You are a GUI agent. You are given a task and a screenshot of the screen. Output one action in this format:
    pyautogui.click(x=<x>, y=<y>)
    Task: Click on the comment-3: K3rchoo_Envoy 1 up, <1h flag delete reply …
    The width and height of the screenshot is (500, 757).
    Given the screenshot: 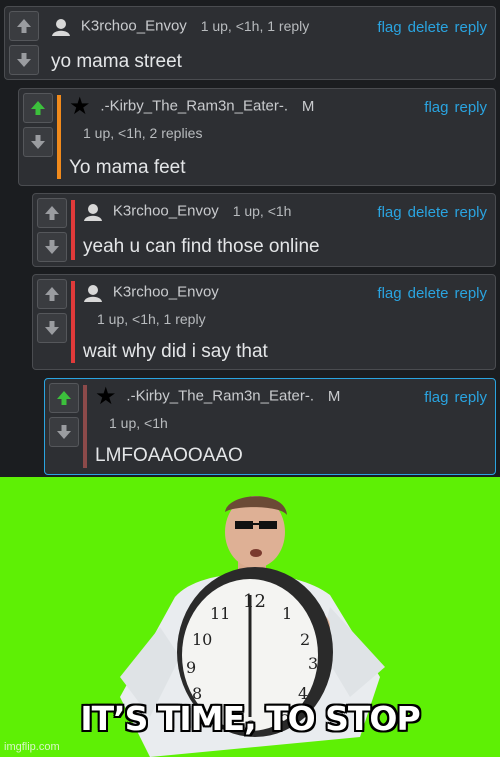 What is the action you would take?
    pyautogui.click(x=264, y=230)
    